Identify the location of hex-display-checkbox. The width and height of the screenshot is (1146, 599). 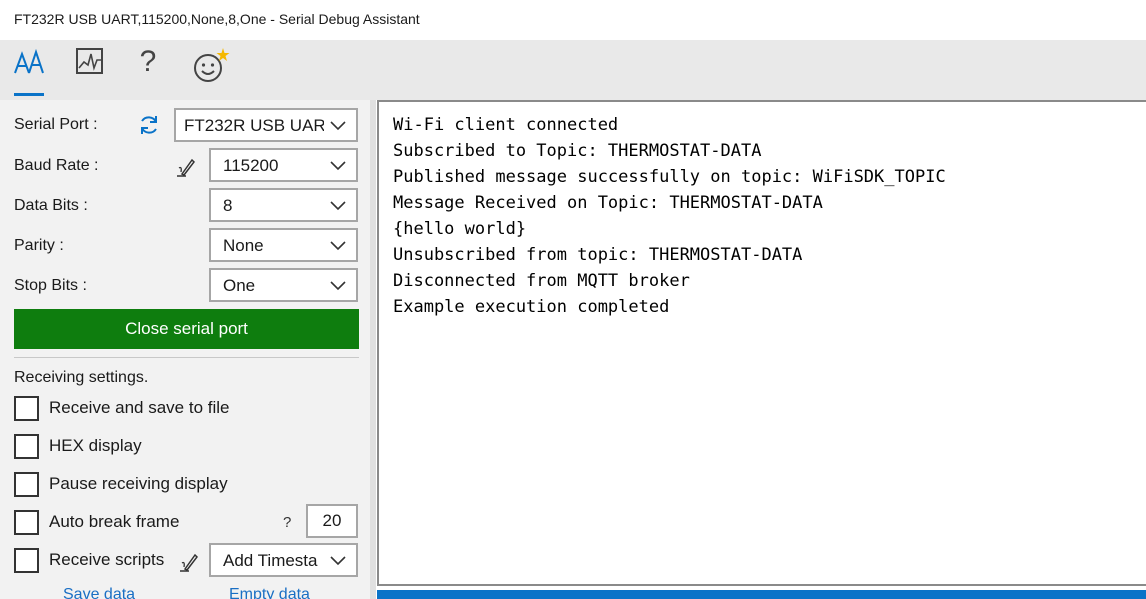
(26, 446).